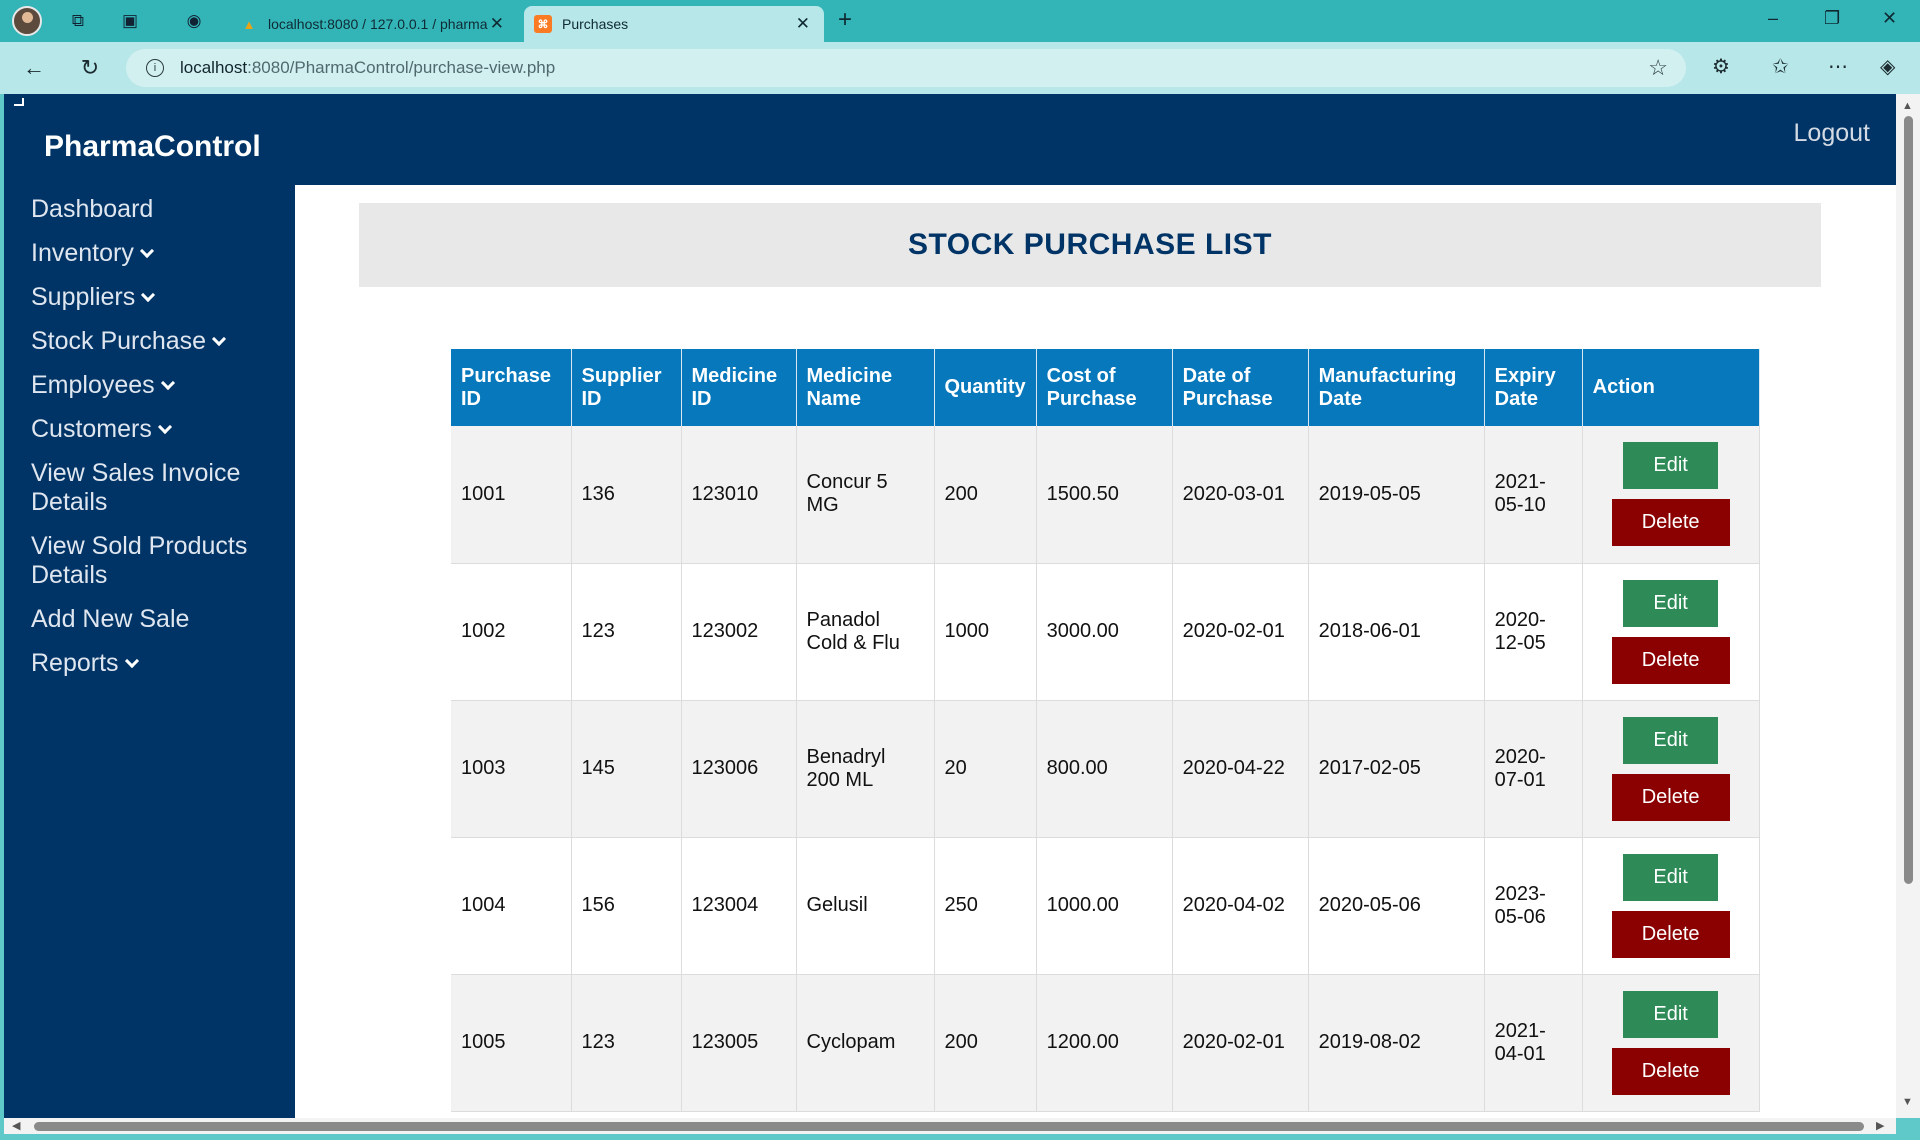 The image size is (1920, 1140). I want to click on expiry-date-cell: 2021-05-10, so click(1533, 495).